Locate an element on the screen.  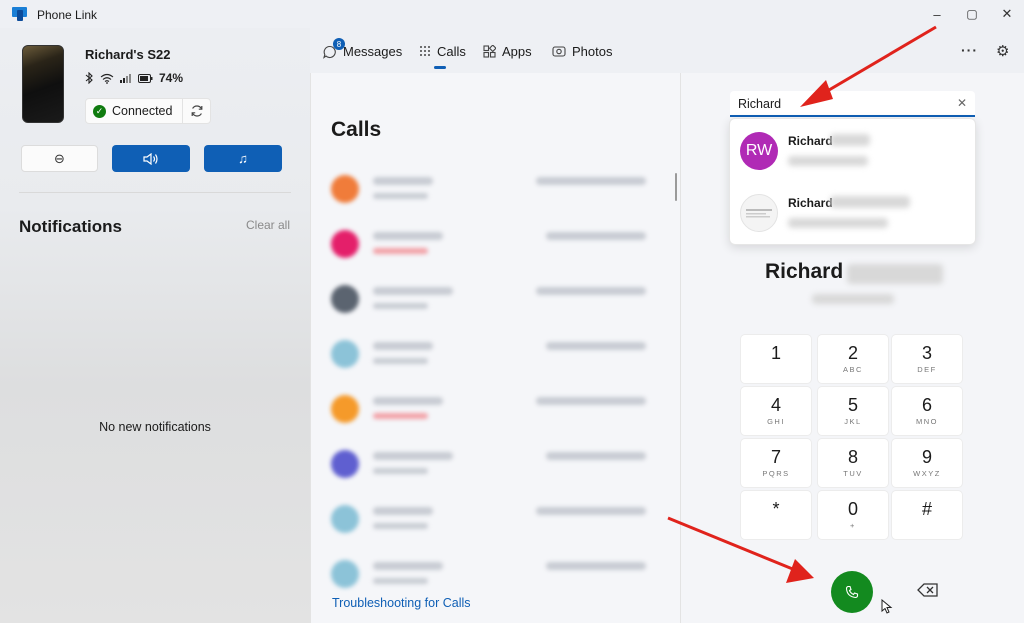
scrollbar-thumb is located at coordinates (676, 187).